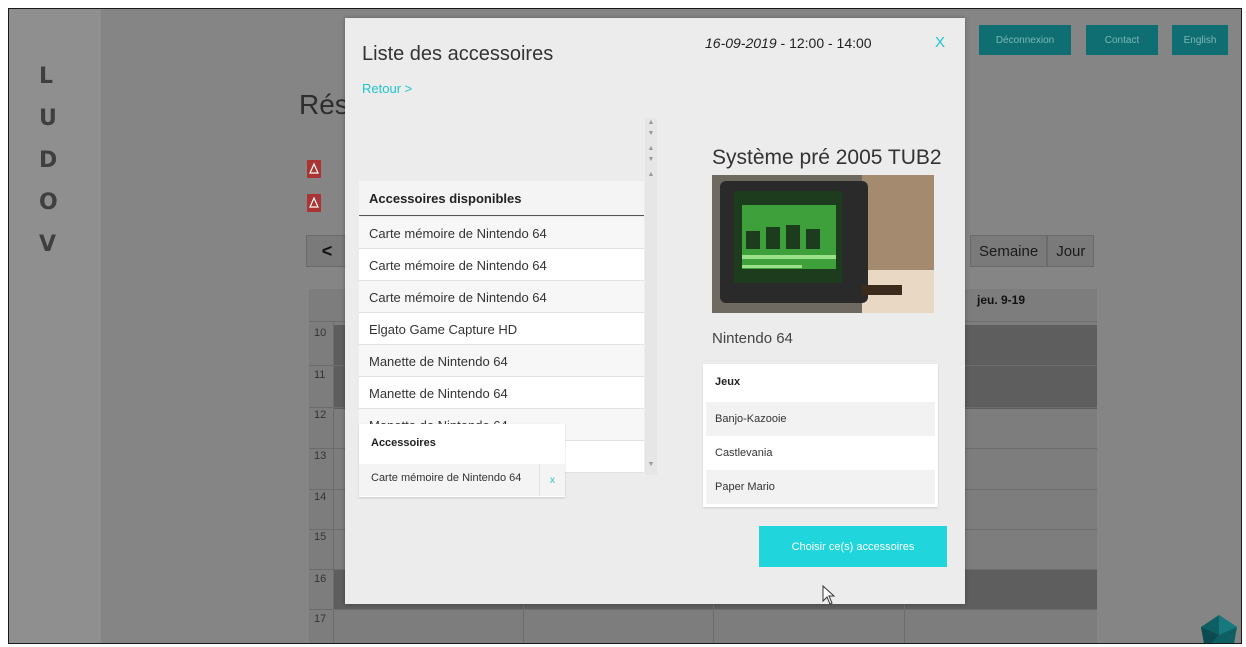 Image resolution: width=1246 pixels, height=647 pixels. Describe the element at coordinates (741, 43) in the screenshot. I see `reservation-date: 16-09-2019` at that location.